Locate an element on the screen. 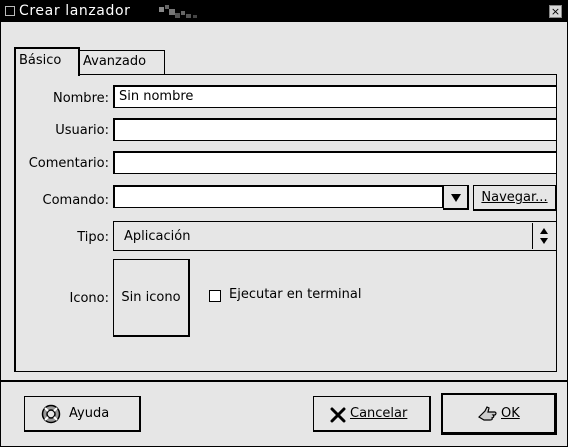  type-value: Aplicación is located at coordinates (157, 236).